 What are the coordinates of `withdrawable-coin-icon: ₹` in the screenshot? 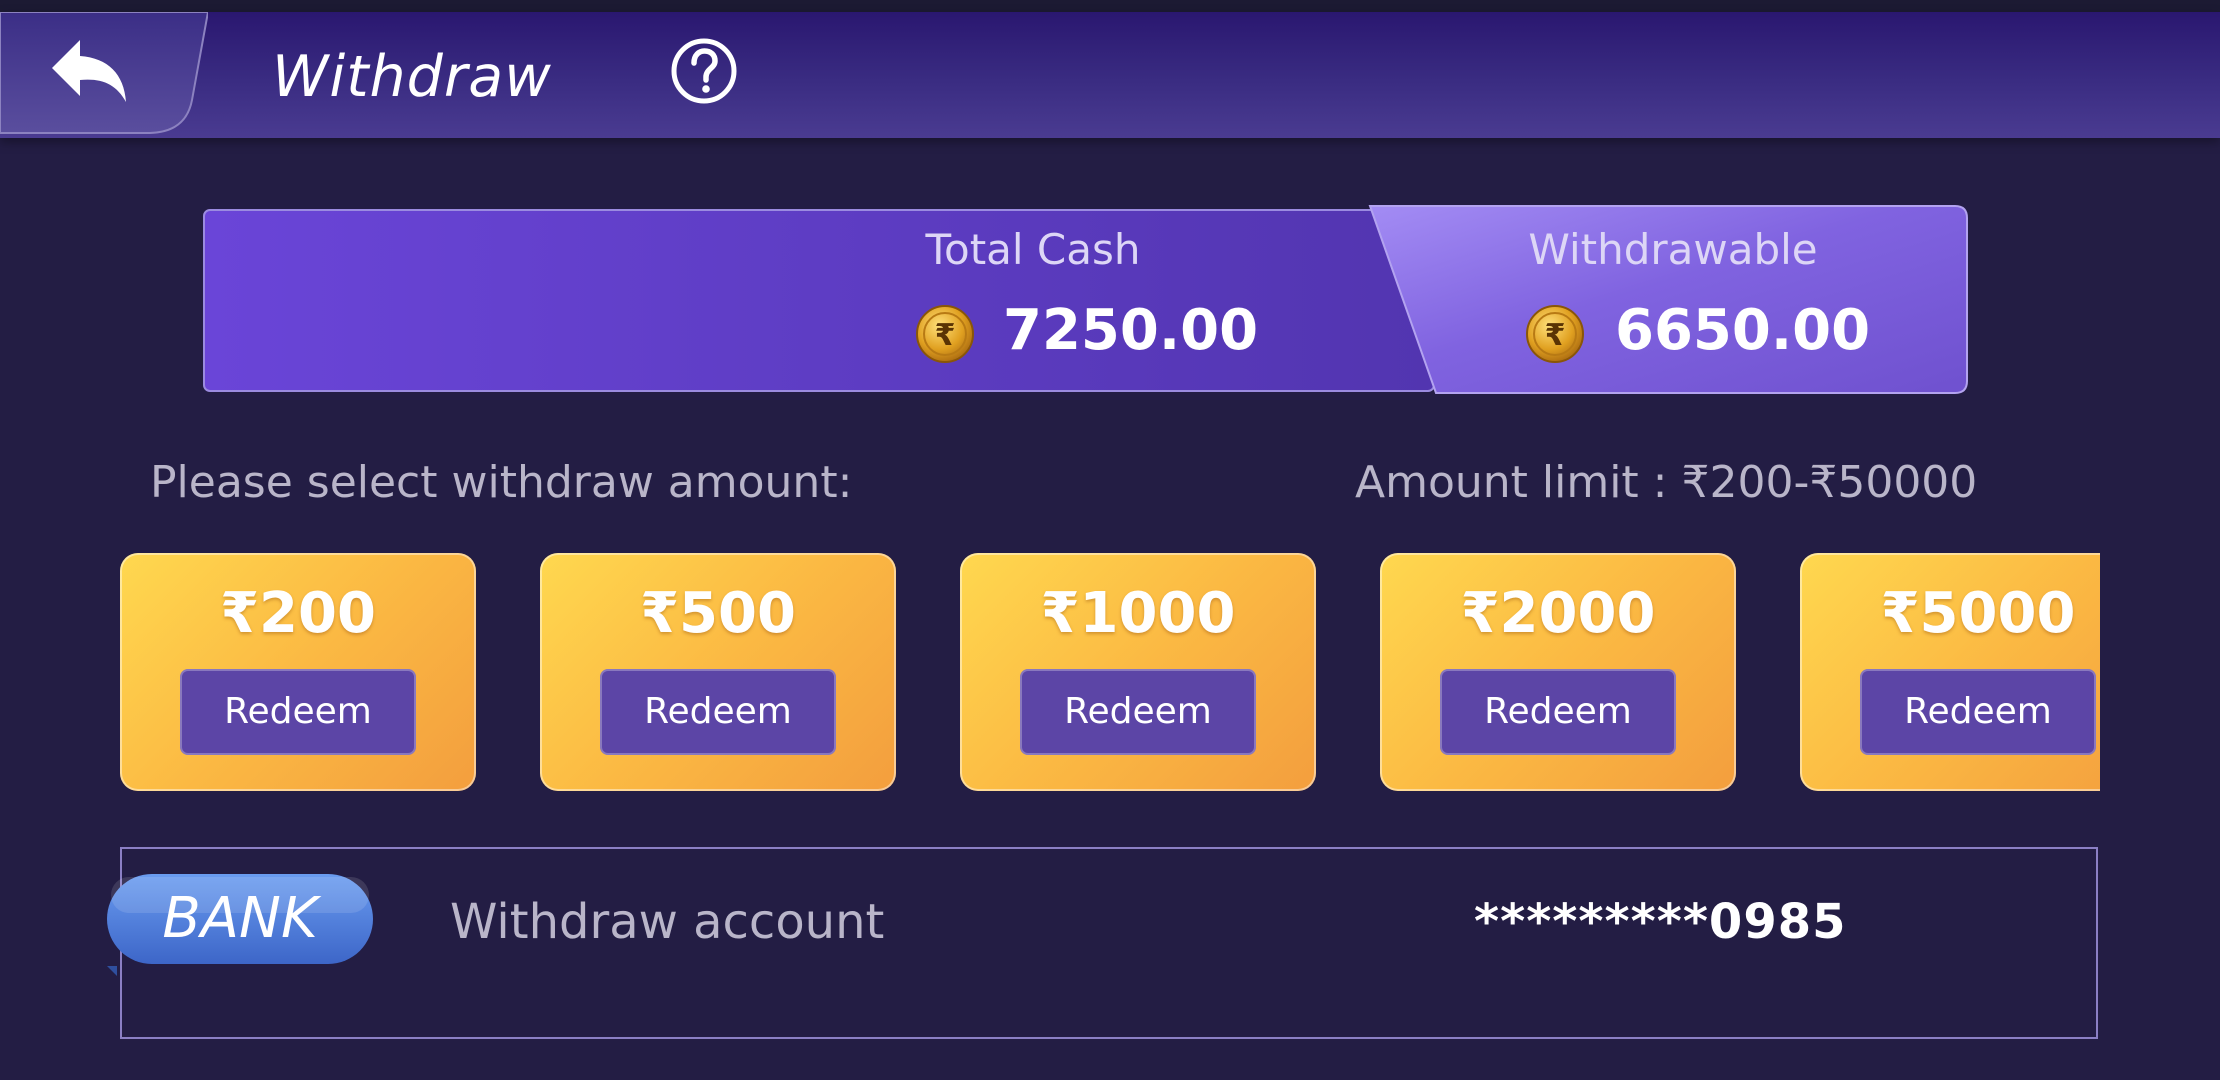 It's located at (1555, 334).